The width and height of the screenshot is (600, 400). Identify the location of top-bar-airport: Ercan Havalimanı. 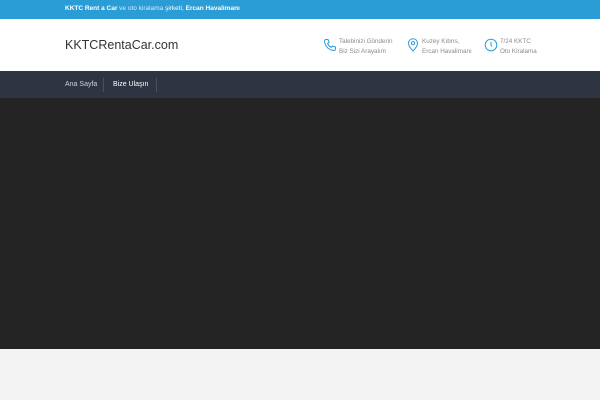
(212, 8).